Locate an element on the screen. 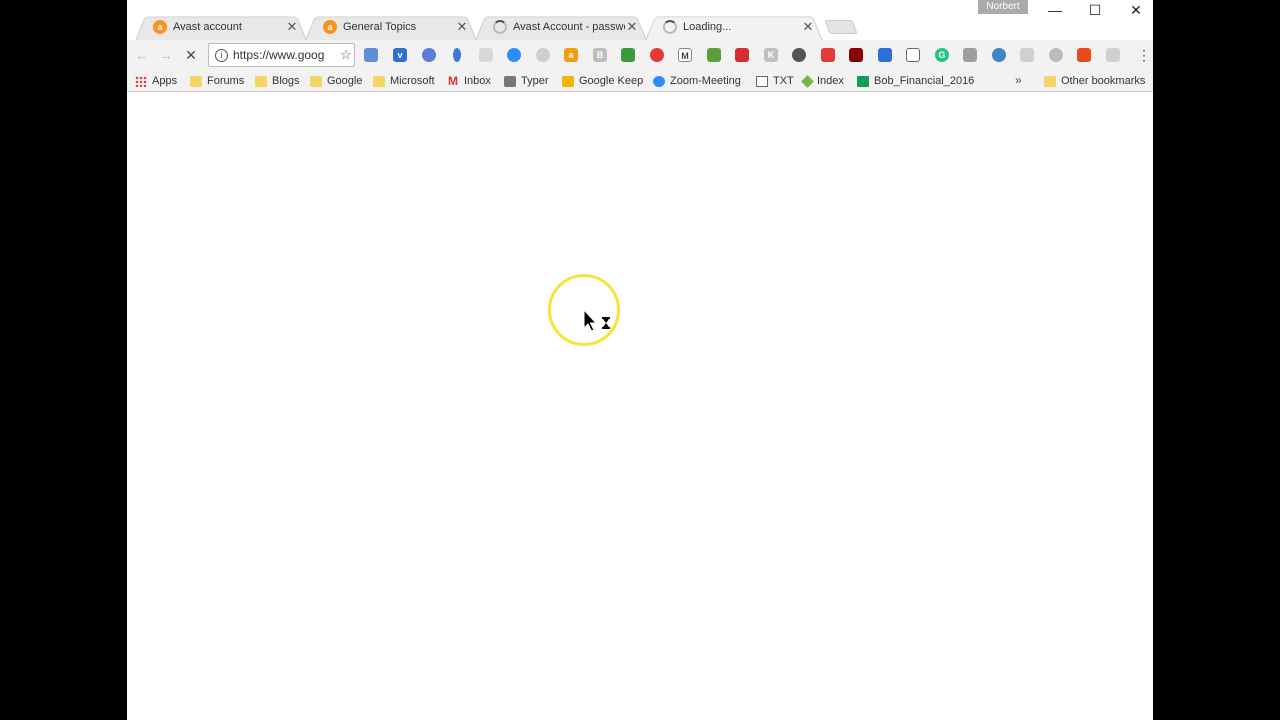 The height and width of the screenshot is (720, 1280). toolbar: ← → ✕ i https://www.goog ☆ v a B M K G ⋮ is located at coordinates (640, 55).